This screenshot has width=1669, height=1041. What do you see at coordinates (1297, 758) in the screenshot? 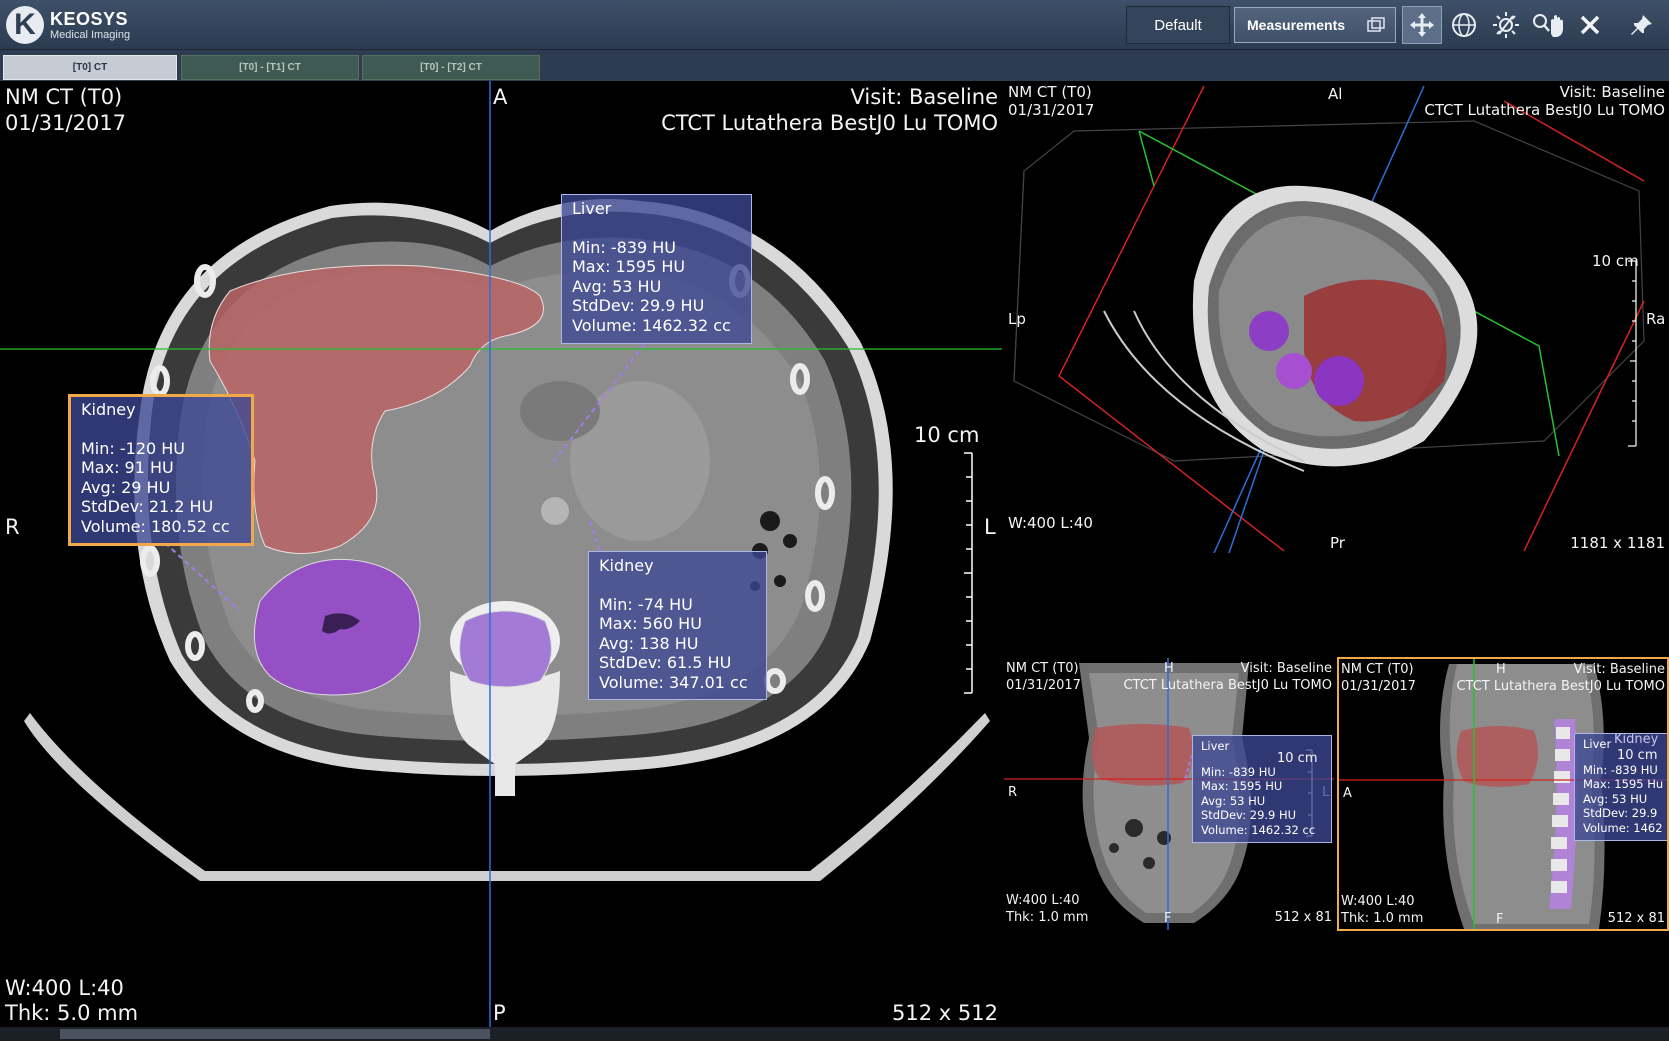
I see `coronal-scale-label: 10 cm` at bounding box center [1297, 758].